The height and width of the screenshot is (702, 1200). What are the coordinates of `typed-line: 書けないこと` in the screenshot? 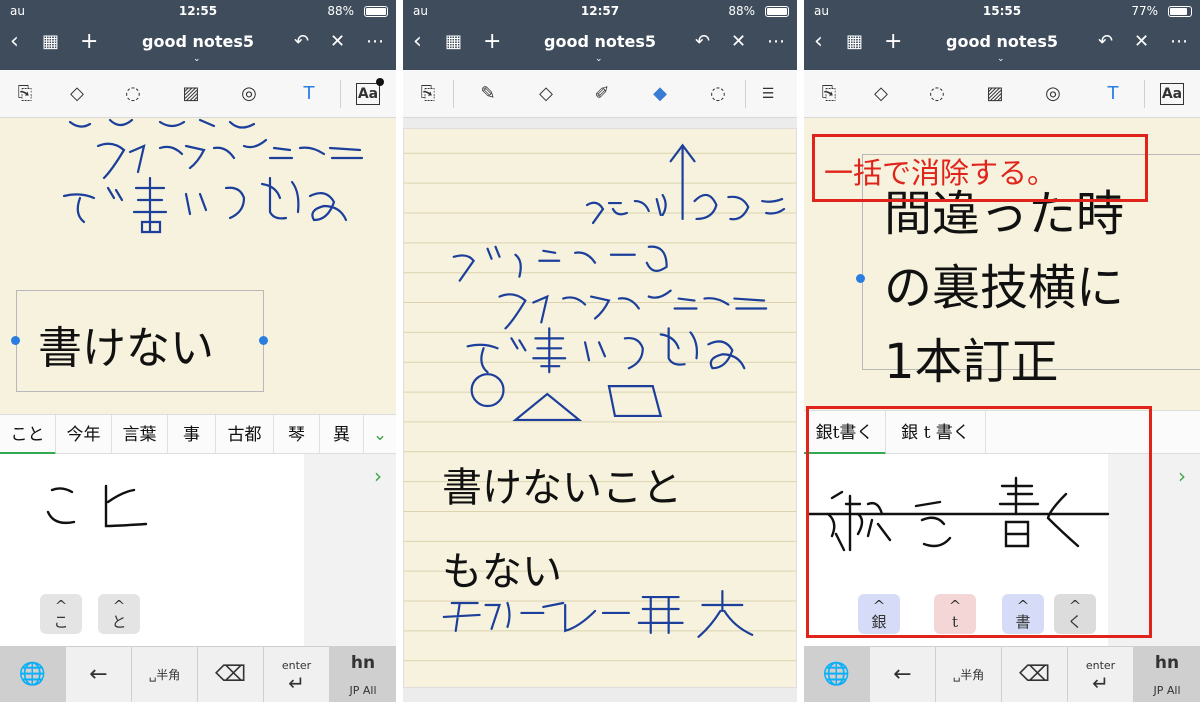 It's located at (562, 484).